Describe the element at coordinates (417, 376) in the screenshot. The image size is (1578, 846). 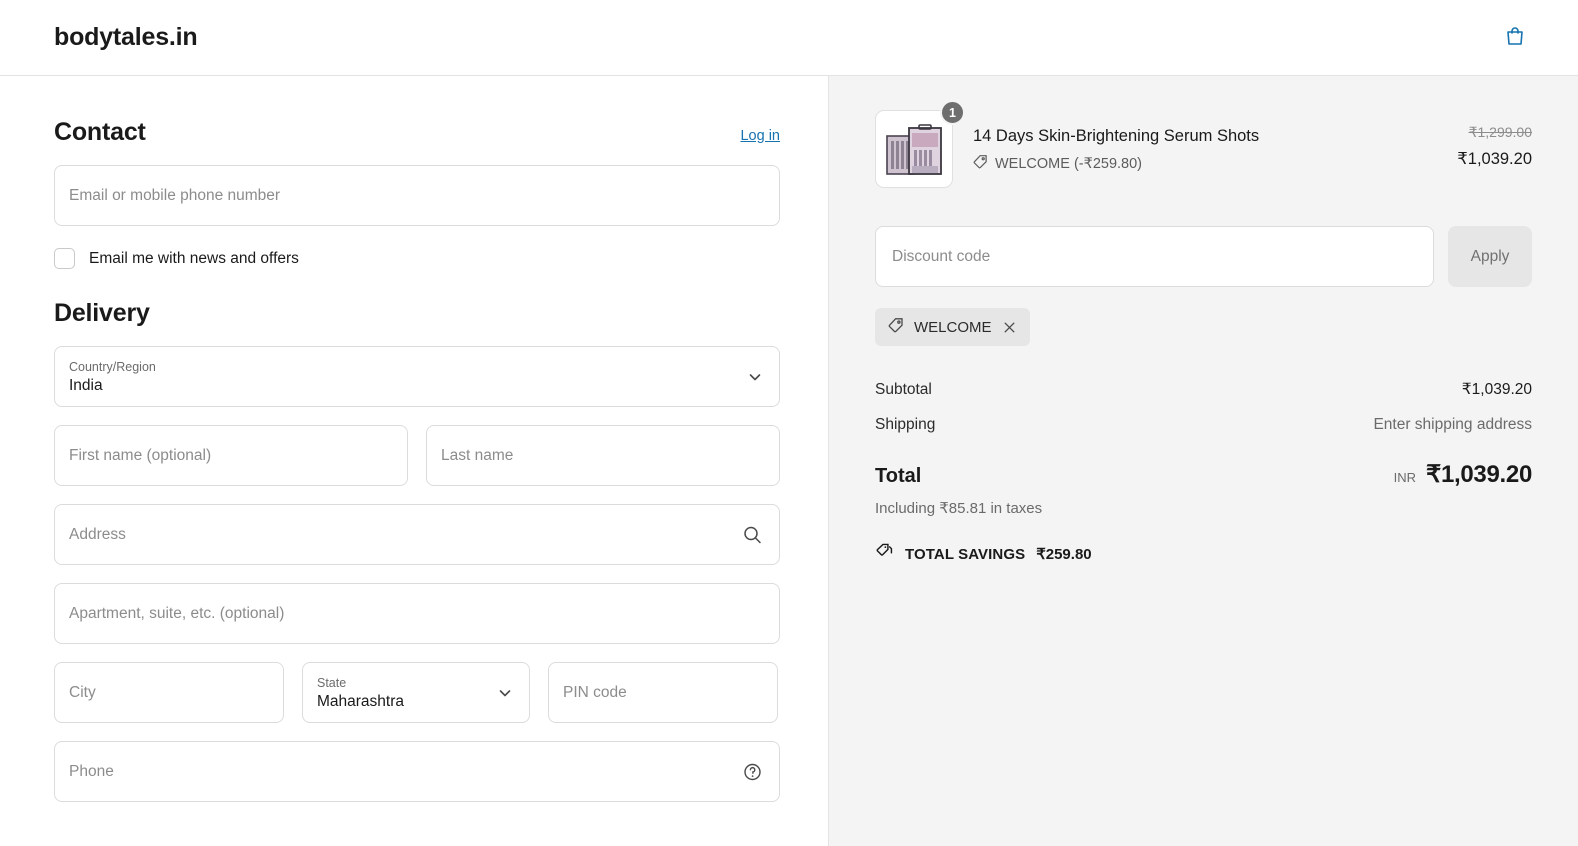
I see `country-select: Country/Region India` at that location.